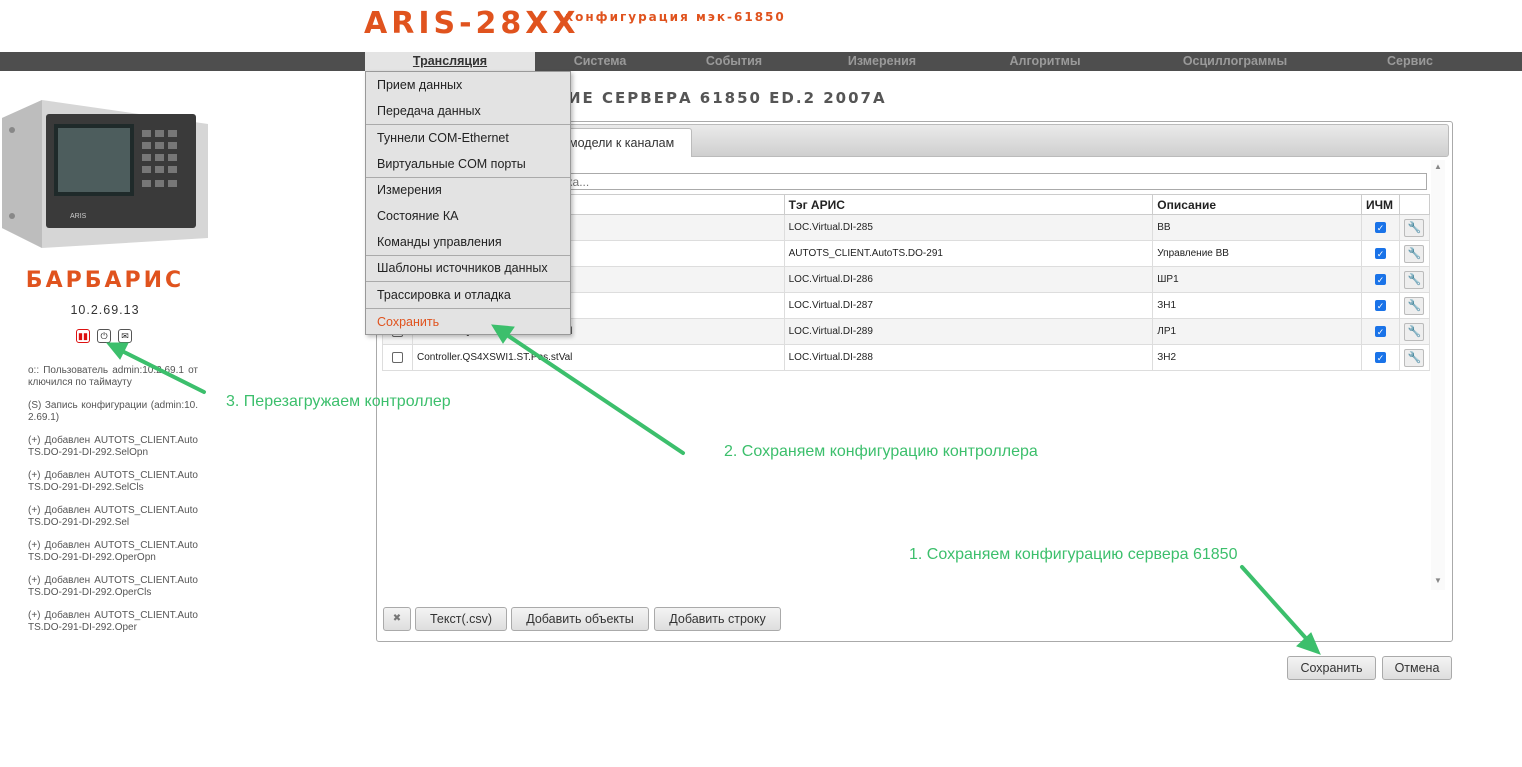 The height and width of the screenshot is (767, 1522). Describe the element at coordinates (468, 164) in the screenshot. I see `menu-virtual-com: Виртуальные COM порты` at that location.